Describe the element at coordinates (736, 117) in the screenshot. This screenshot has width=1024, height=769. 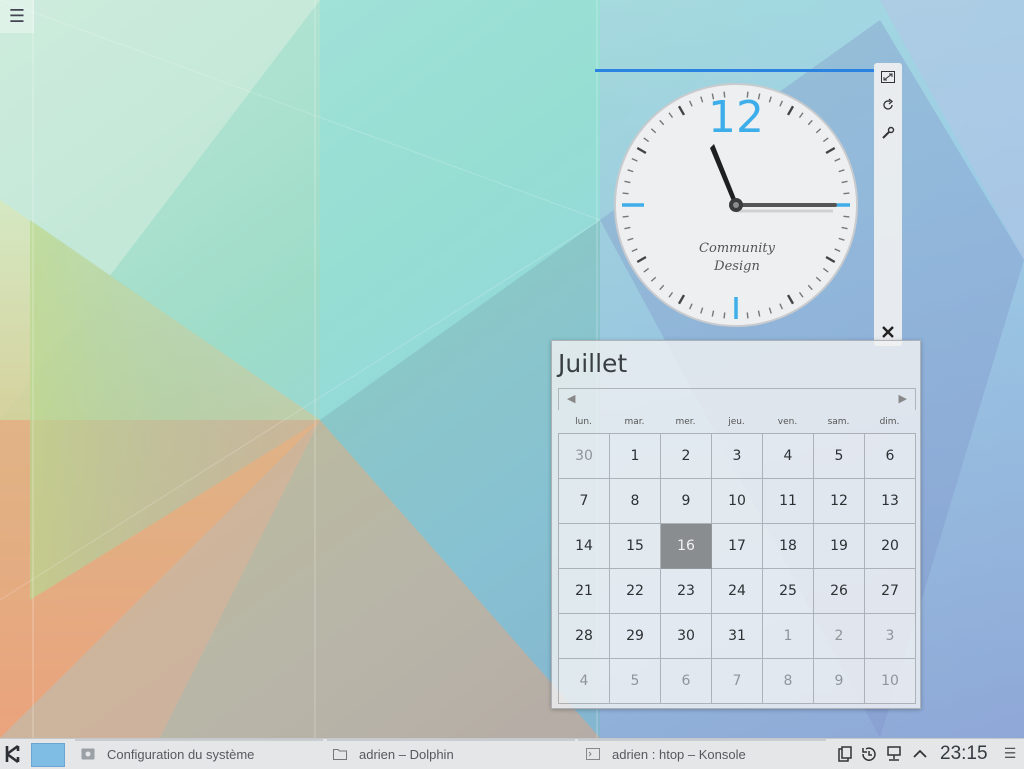
I see `clock-numeral-12: 12` at that location.